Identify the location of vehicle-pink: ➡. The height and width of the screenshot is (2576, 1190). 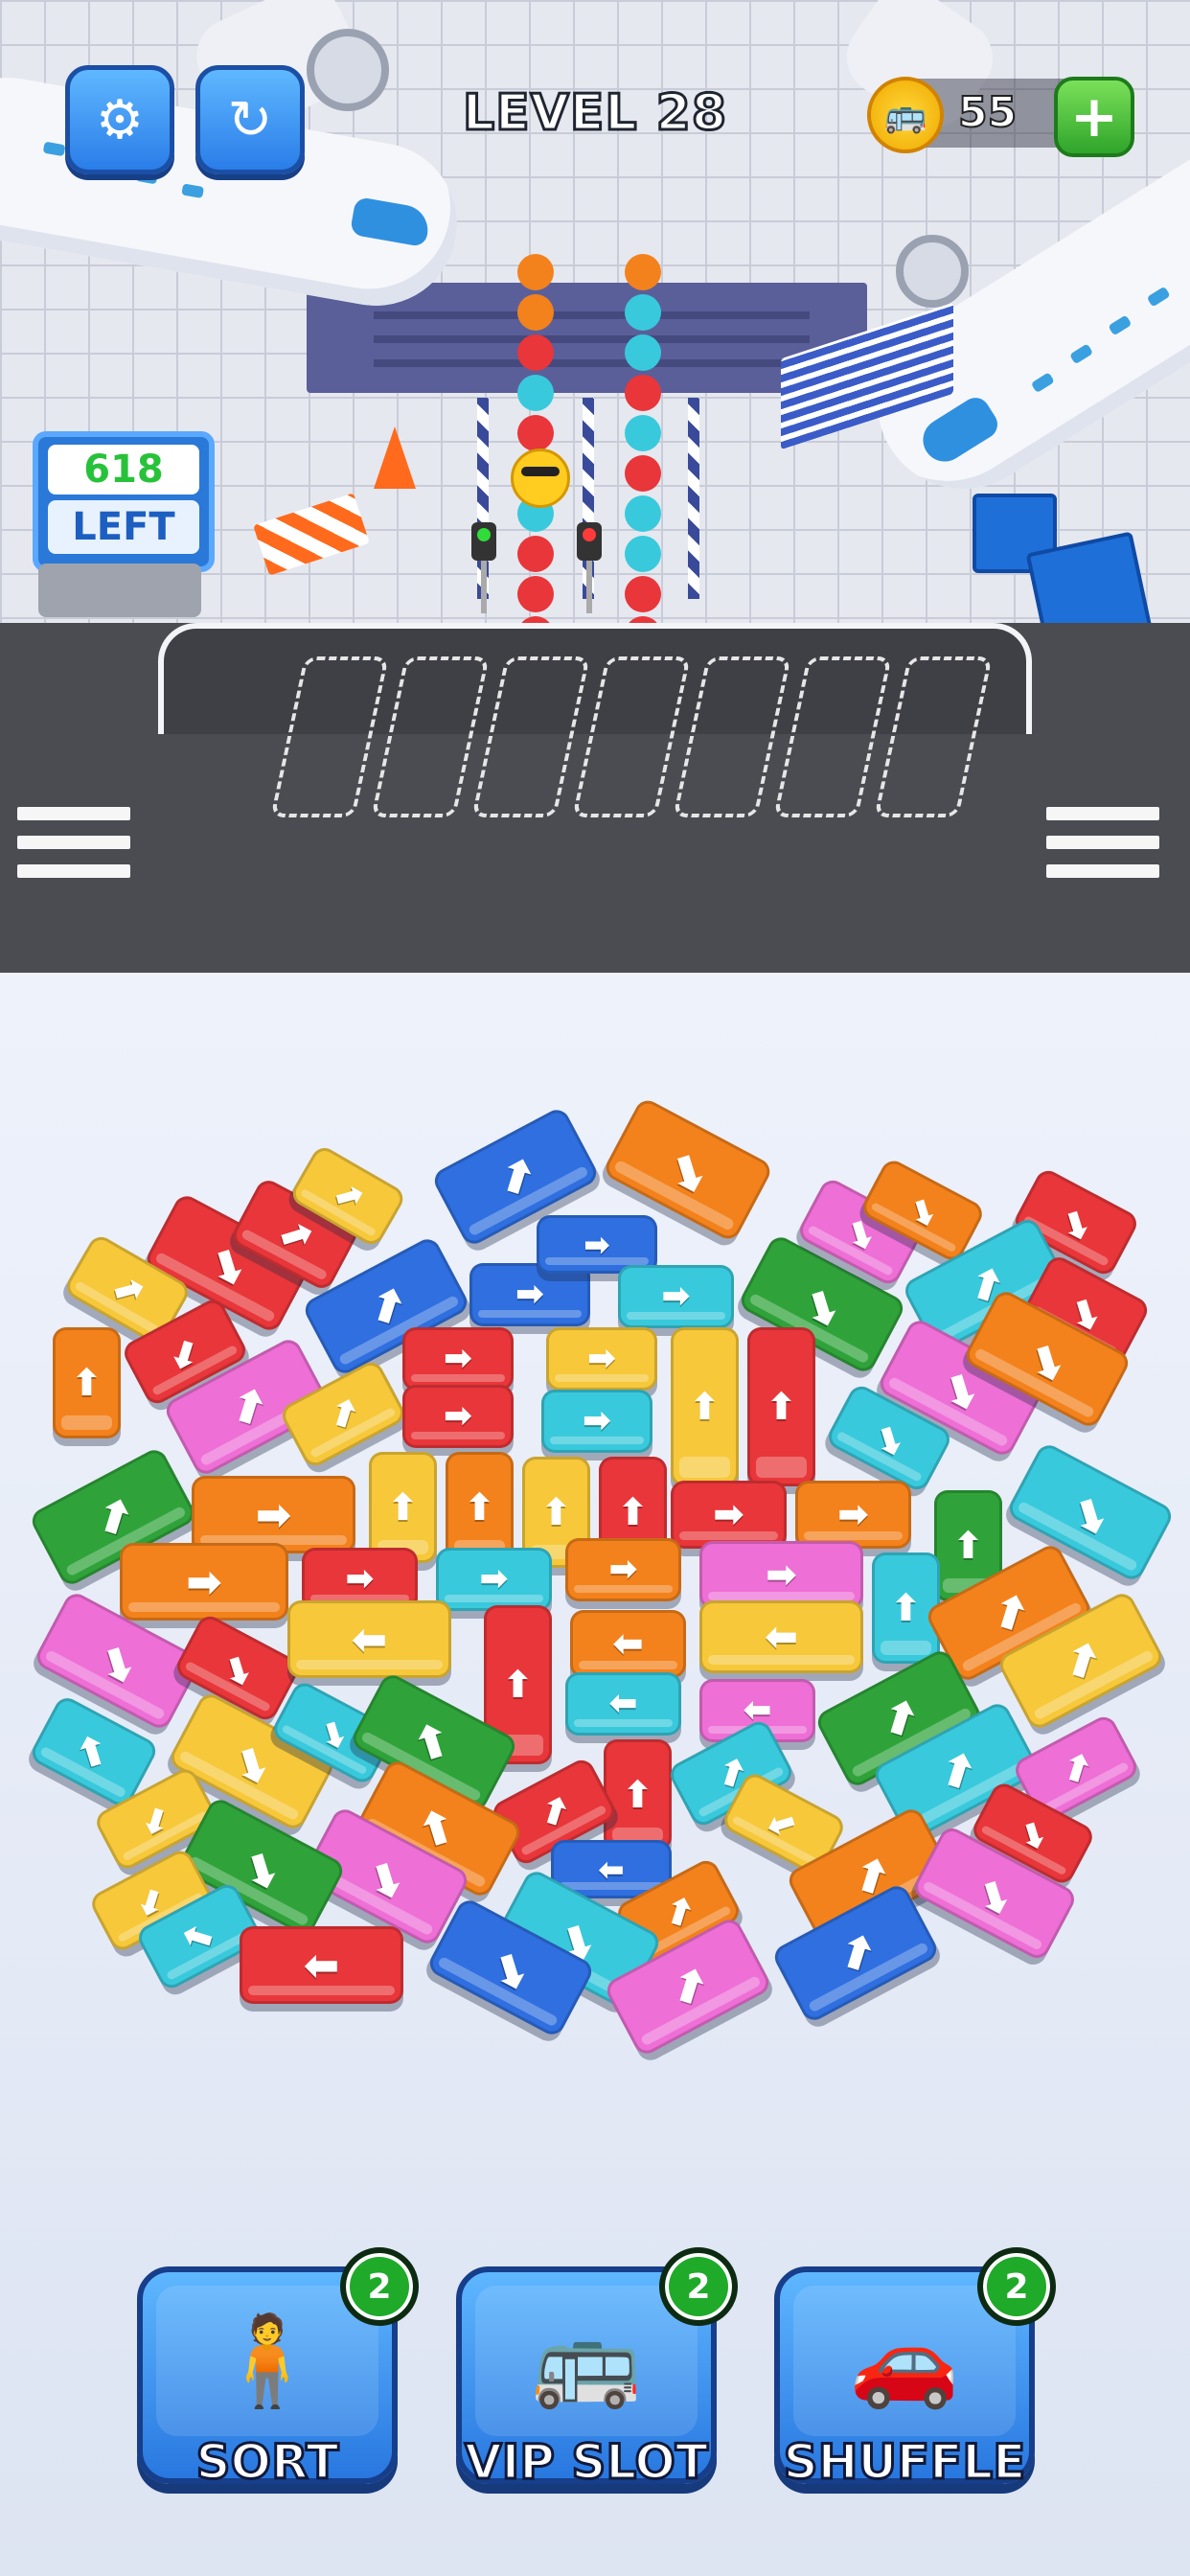
(781, 1575).